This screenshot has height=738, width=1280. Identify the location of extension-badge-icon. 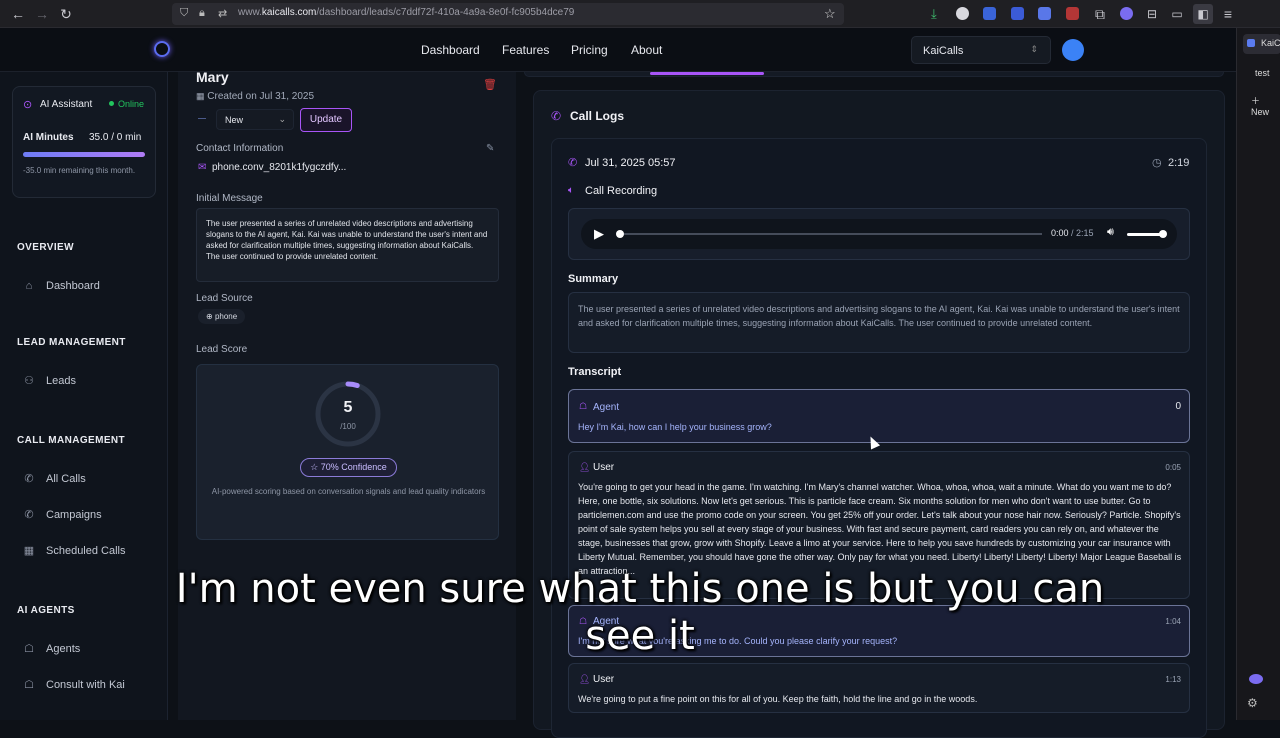
(1017, 13).